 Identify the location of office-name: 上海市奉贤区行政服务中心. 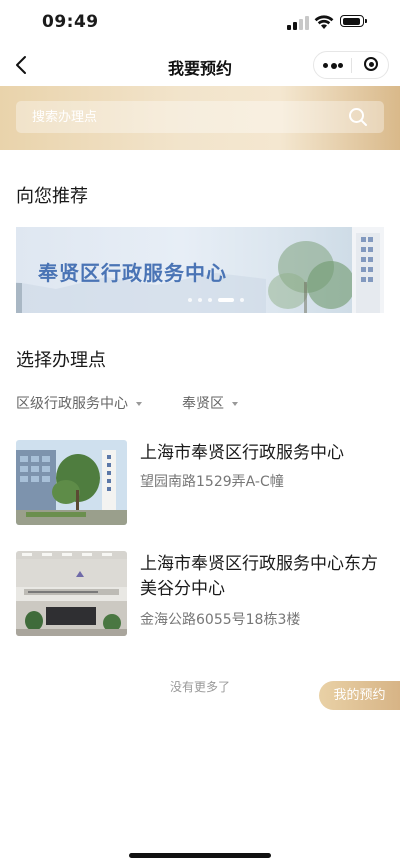
(242, 453).